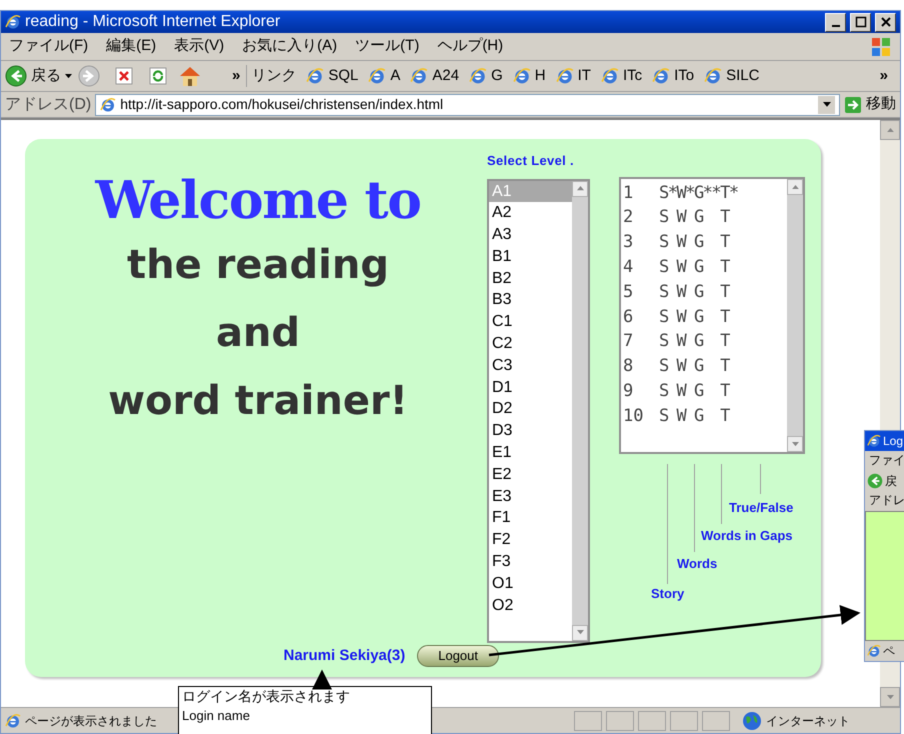 This screenshot has height=734, width=904. Describe the element at coordinates (884, 461) in the screenshot. I see `popup-menu-item: ファイ` at that location.